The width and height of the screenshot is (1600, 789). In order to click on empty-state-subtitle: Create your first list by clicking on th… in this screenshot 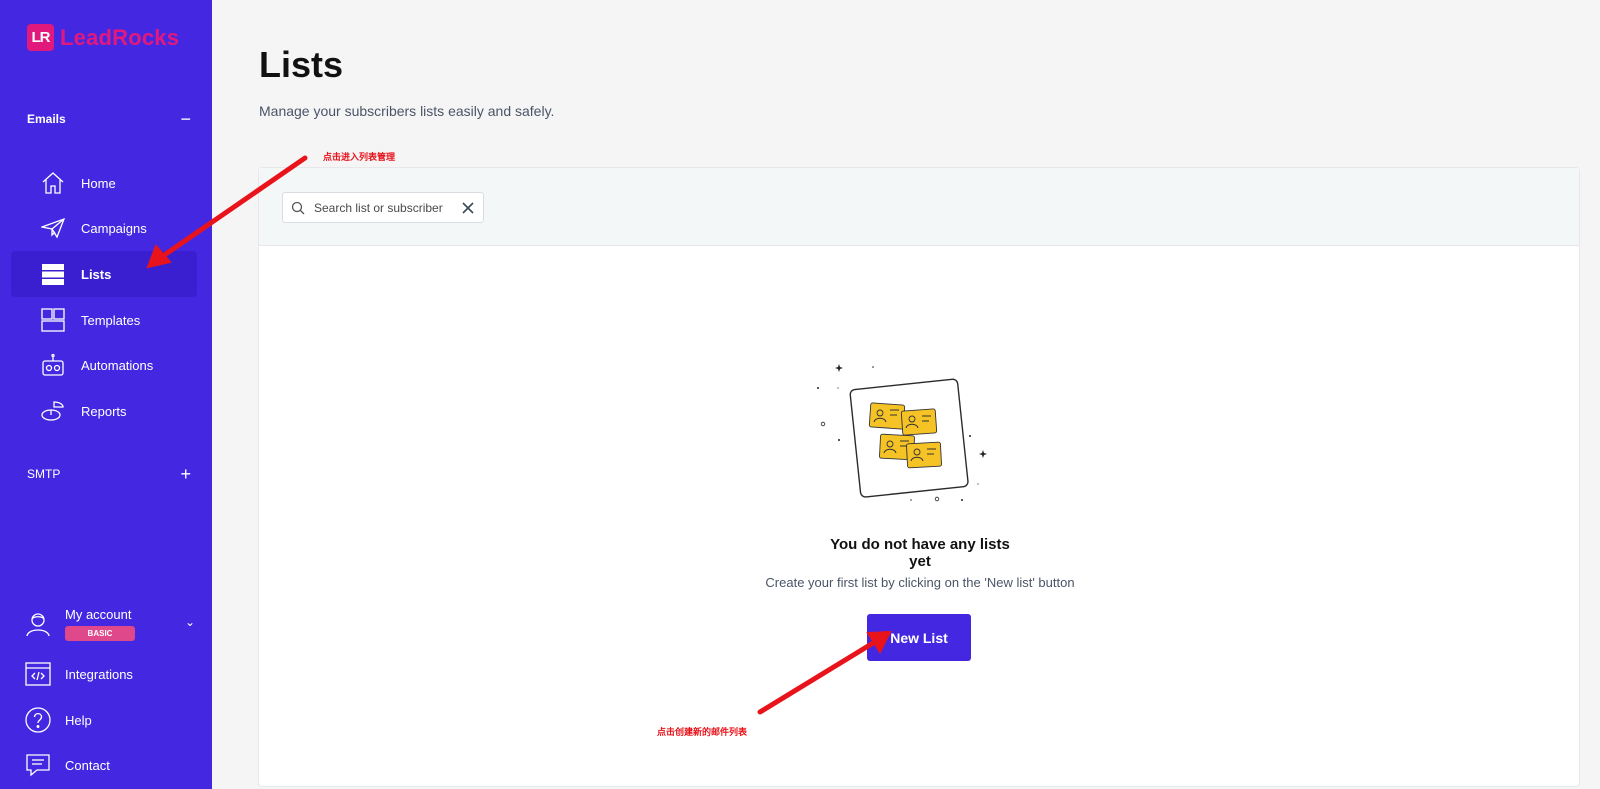, I will do `click(920, 582)`.